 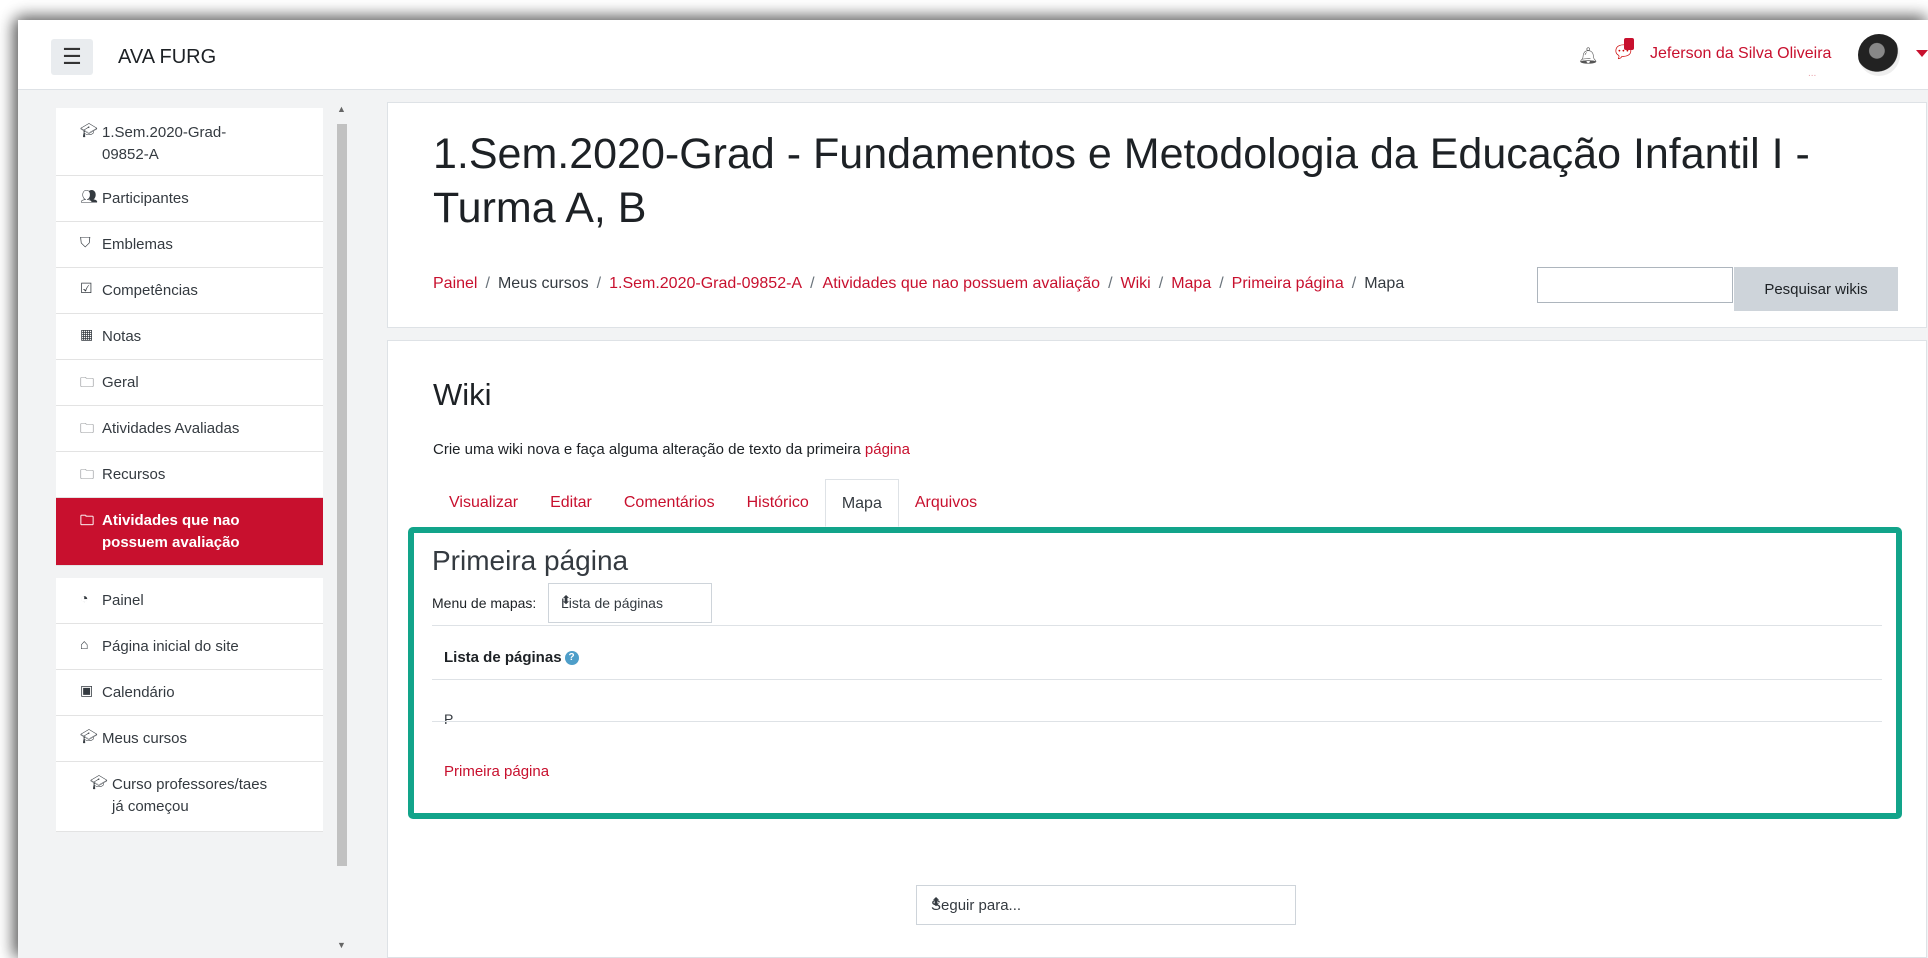 What do you see at coordinates (483, 503) in the screenshot?
I see `tab-visualizar: Visualizar` at bounding box center [483, 503].